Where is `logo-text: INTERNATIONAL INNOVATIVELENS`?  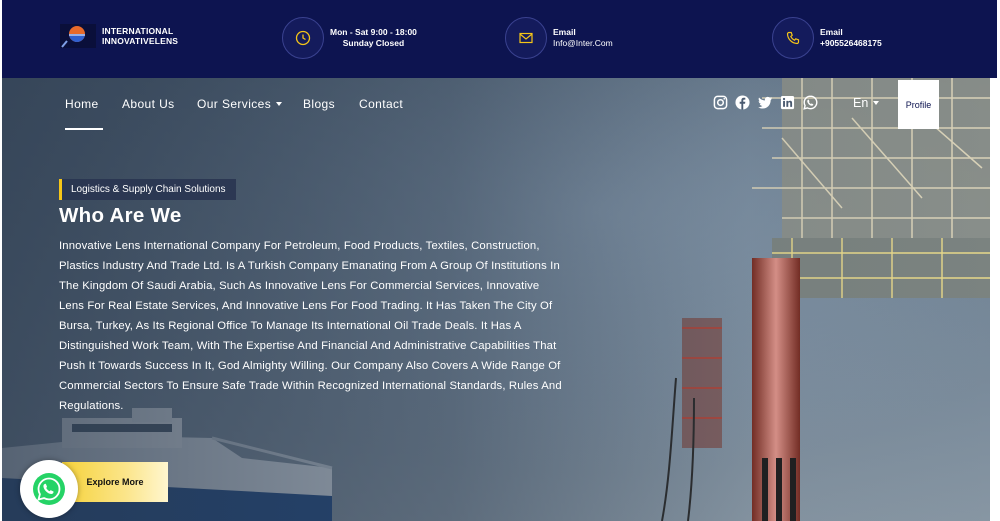
logo-text: INTERNATIONAL INNOVATIVELENS is located at coordinates (140, 36).